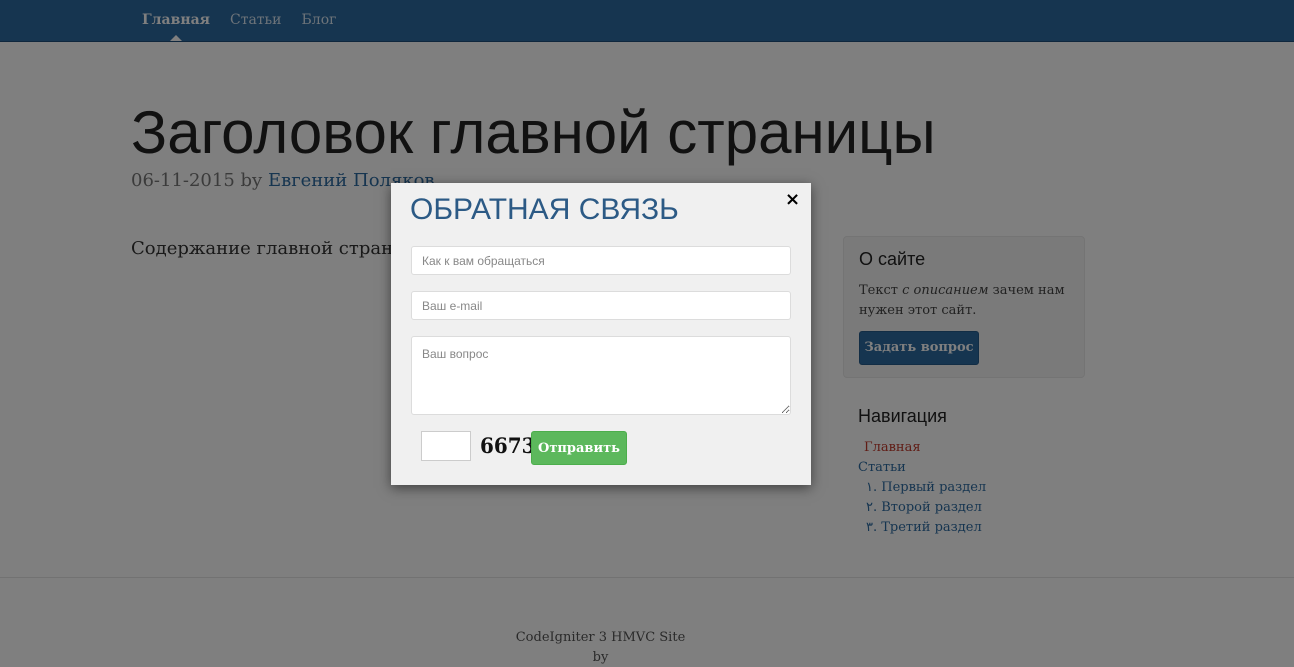 The height and width of the screenshot is (667, 1294). What do you see at coordinates (544, 209) in the screenshot?
I see `modal-title: ОБРАТНАЯ СВЯЗЬ` at bounding box center [544, 209].